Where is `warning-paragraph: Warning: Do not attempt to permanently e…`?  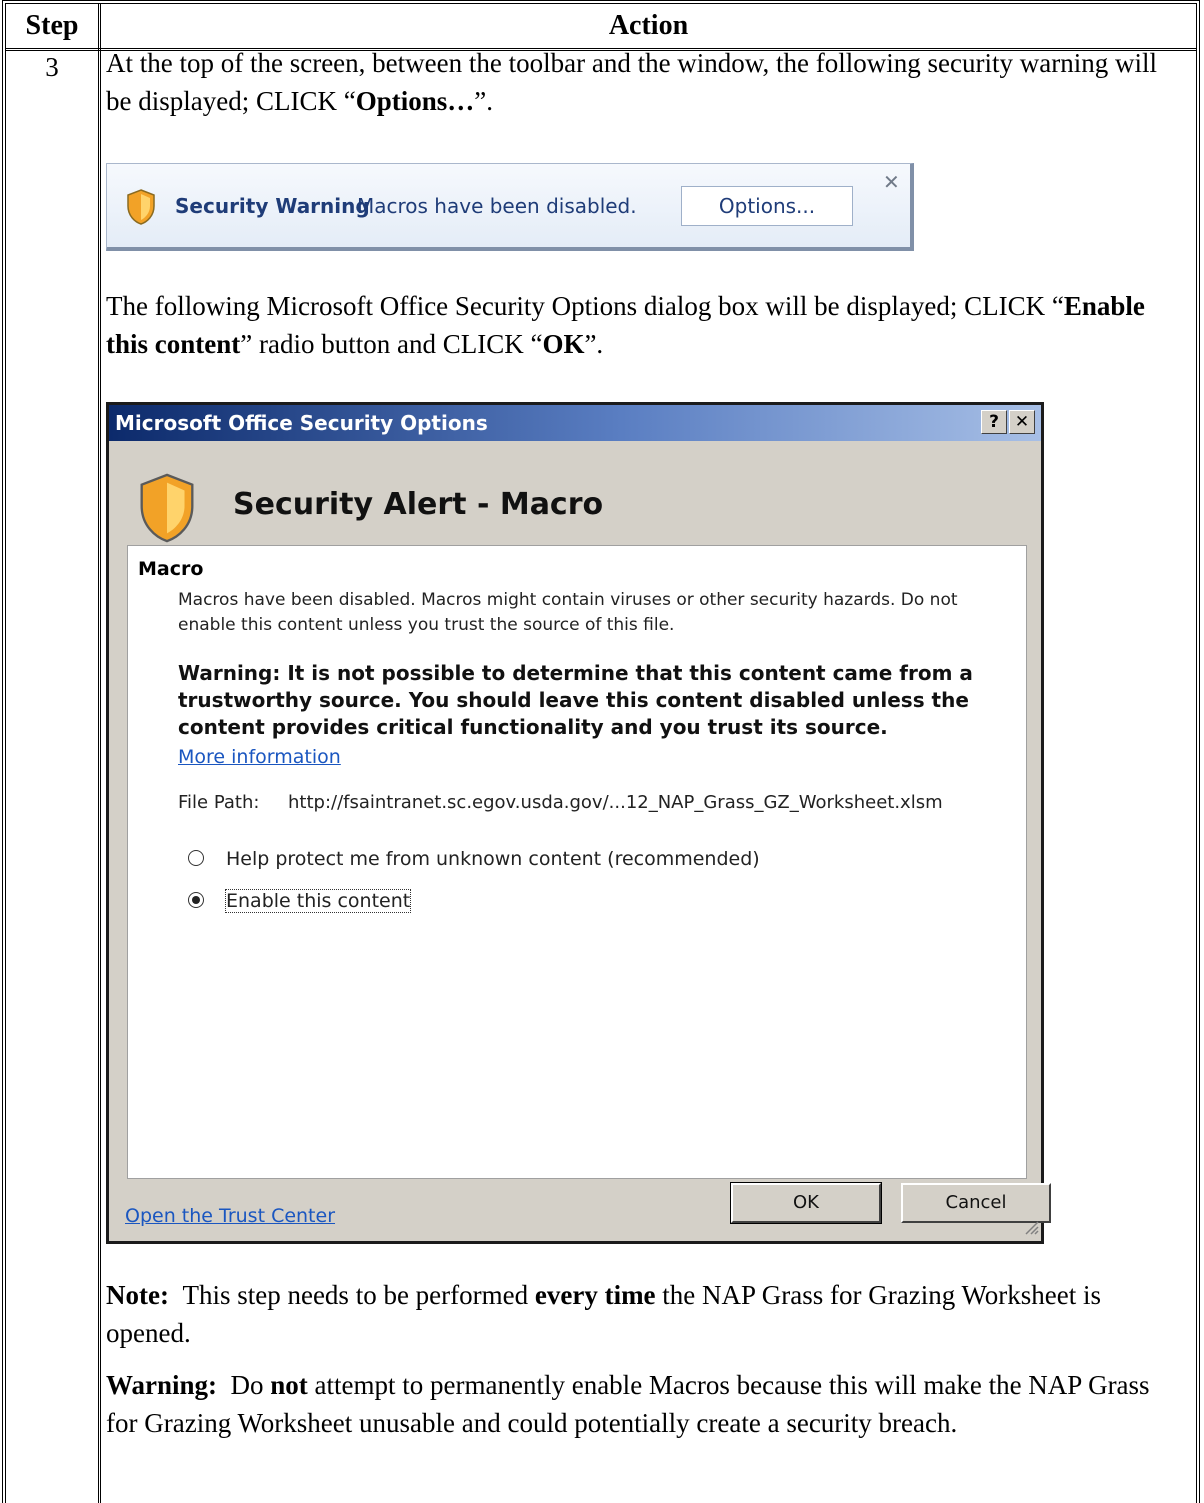
warning-paragraph: Warning: Do not attempt to permanently e… is located at coordinates (646, 1404).